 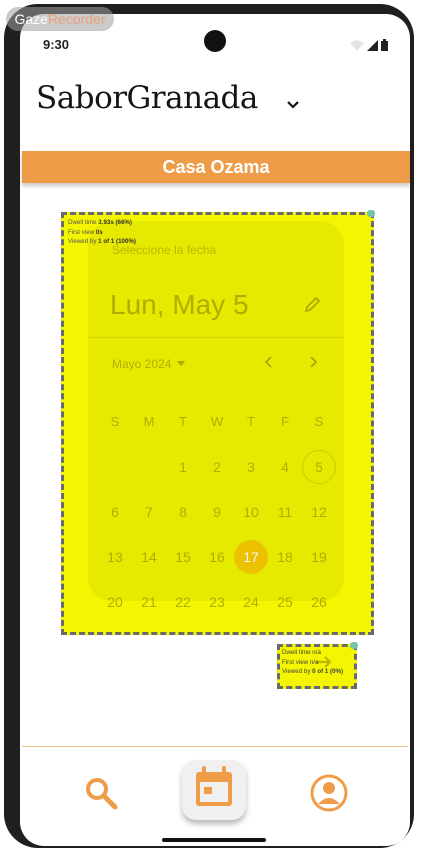 I want to click on calendar-icon, so click(x=214, y=786).